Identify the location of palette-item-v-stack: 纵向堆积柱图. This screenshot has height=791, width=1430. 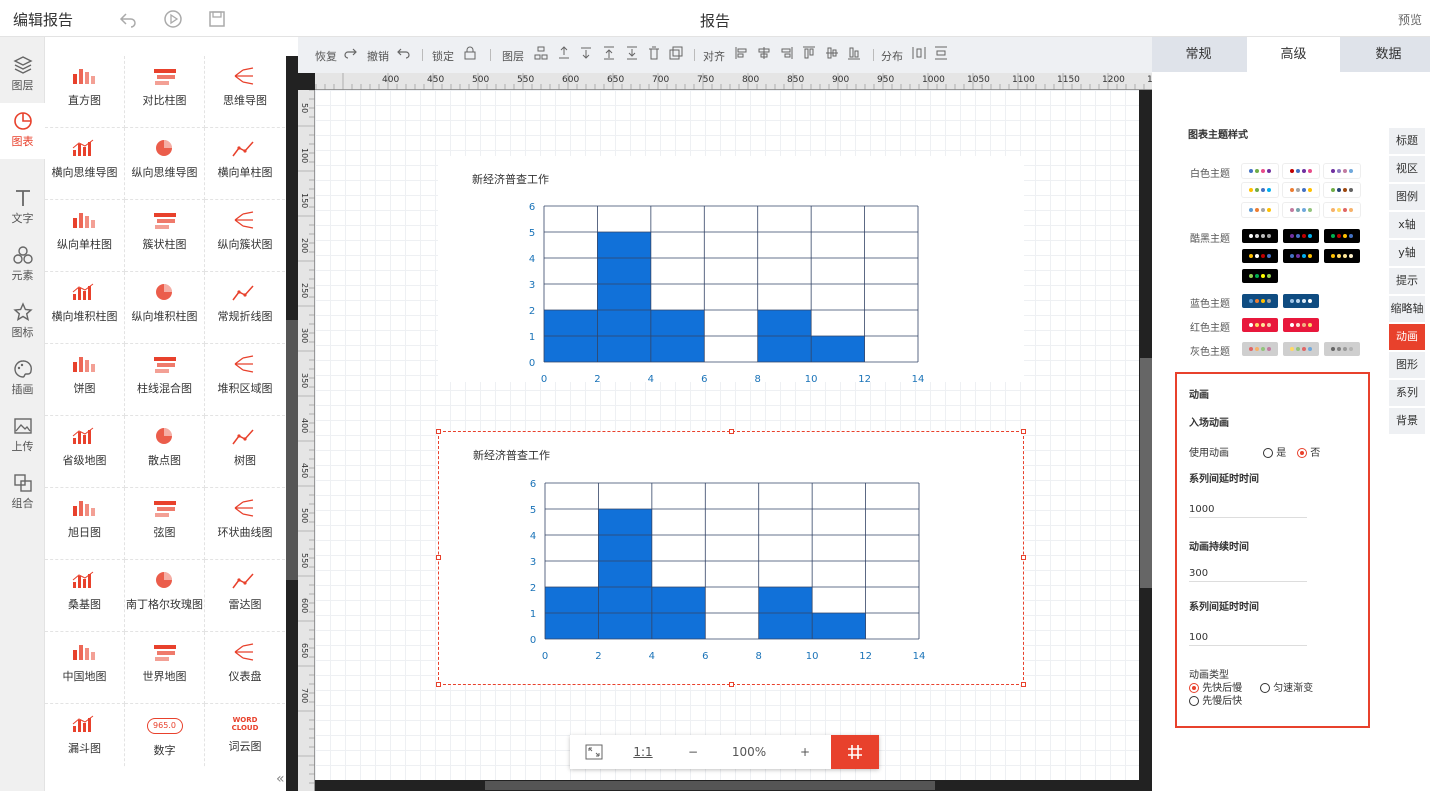
(165, 308).